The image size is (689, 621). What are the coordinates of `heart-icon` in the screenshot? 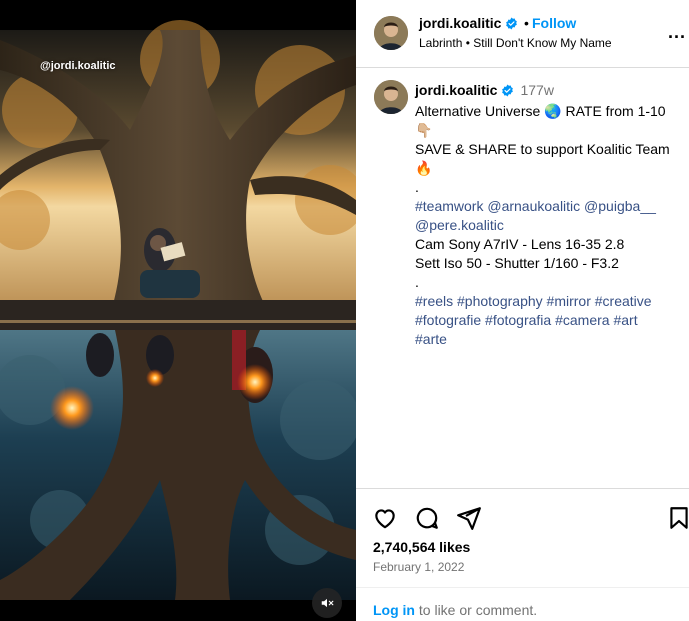 It's located at (385, 519).